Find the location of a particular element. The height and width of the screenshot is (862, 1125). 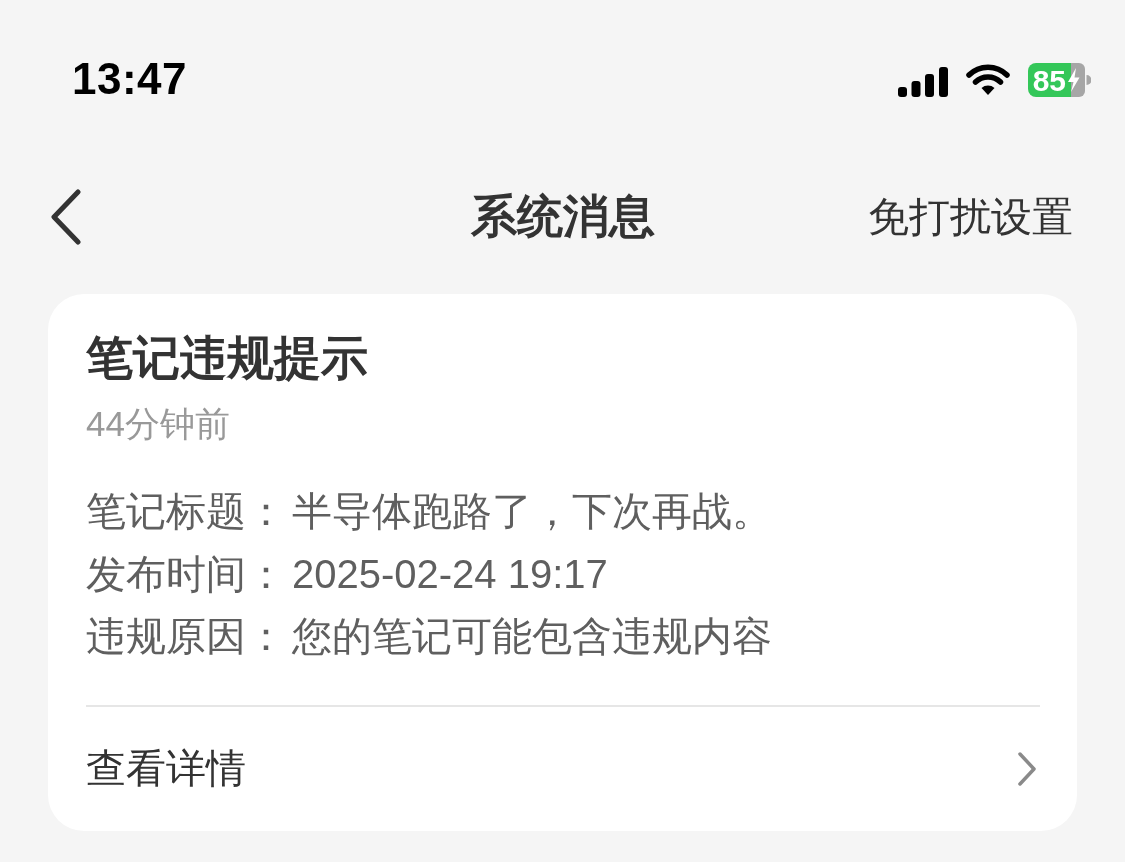

chevron-right-icon is located at coordinates (1027, 768).